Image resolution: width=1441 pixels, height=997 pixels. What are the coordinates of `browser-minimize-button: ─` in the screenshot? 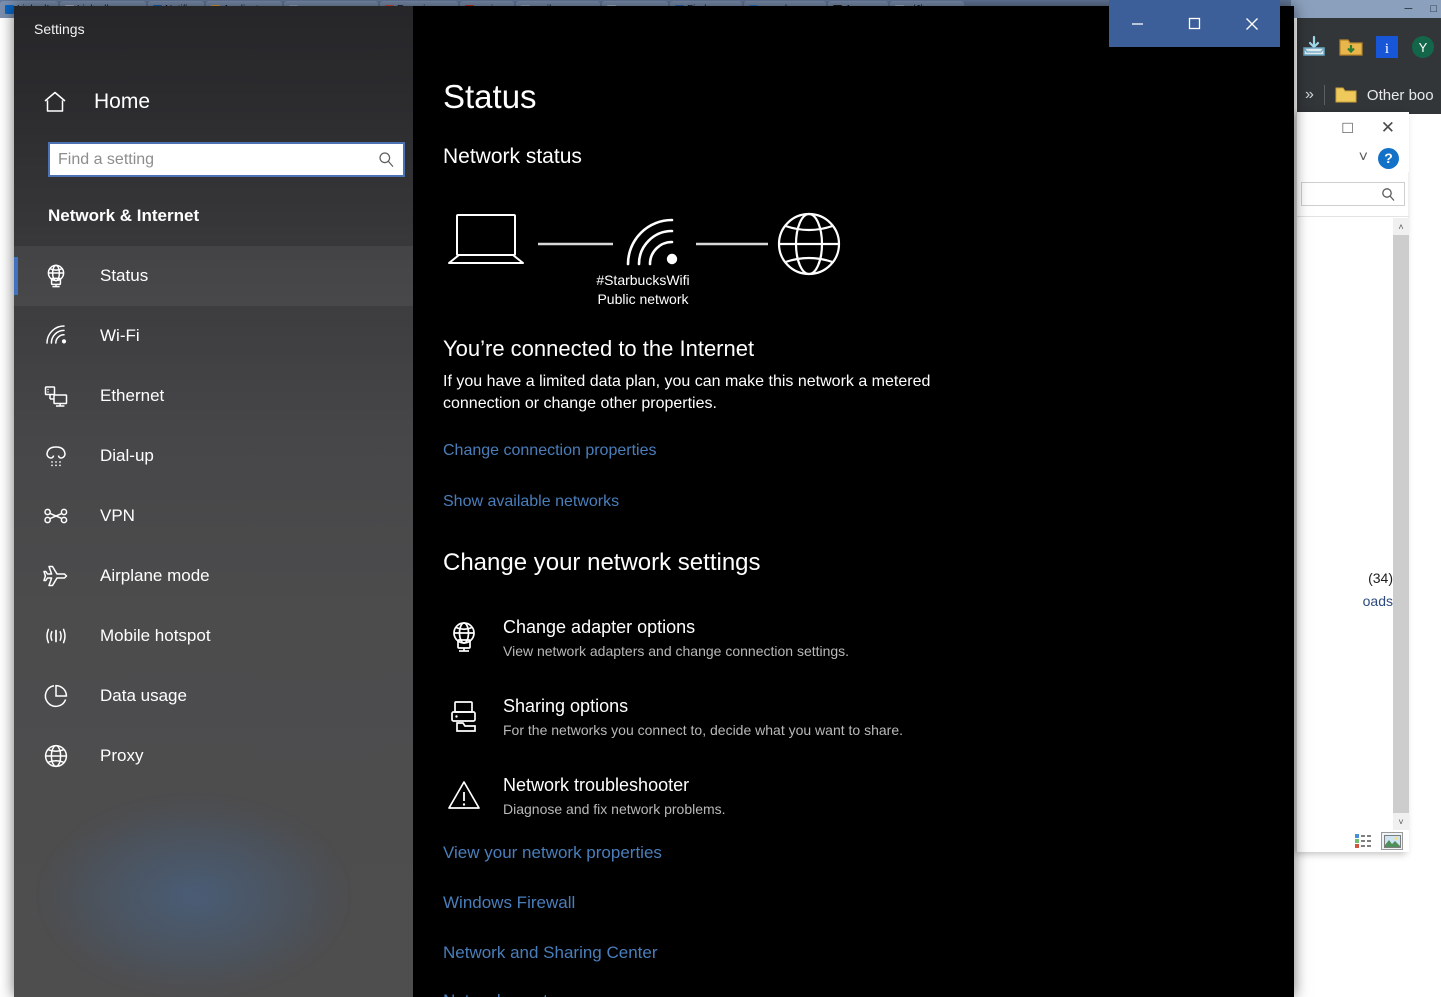 It's located at (1409, 9).